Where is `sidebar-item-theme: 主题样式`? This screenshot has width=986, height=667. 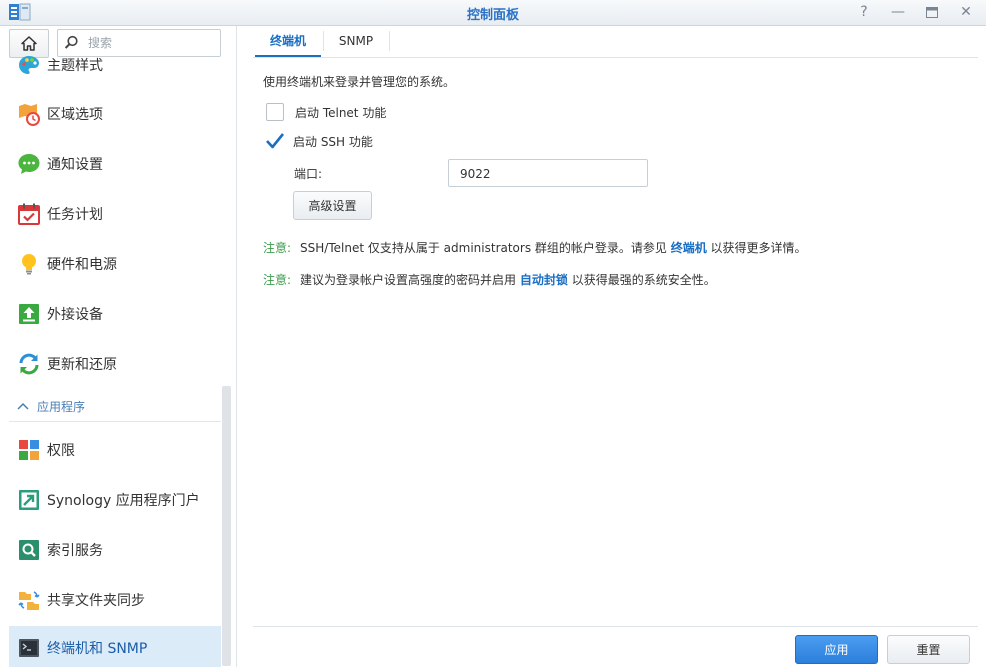 sidebar-item-theme: 主题样式 is located at coordinates (115, 65).